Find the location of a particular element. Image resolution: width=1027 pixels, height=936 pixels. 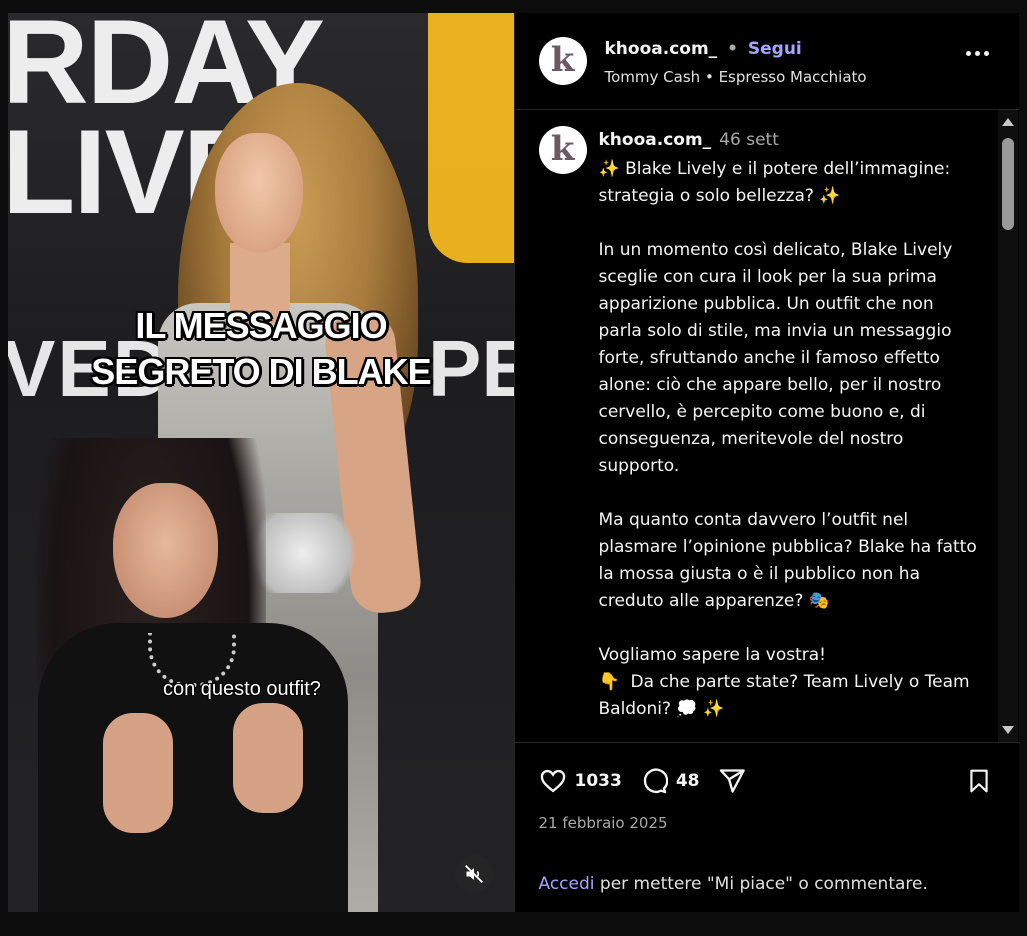

video-subtitle: con questo outfit? is located at coordinates (242, 689).